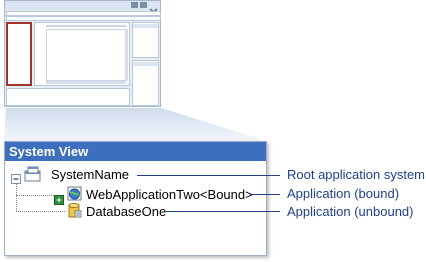 This screenshot has height=262, width=426. Describe the element at coordinates (343, 193) in the screenshot. I see `callout-bound: Application (bound)` at that location.